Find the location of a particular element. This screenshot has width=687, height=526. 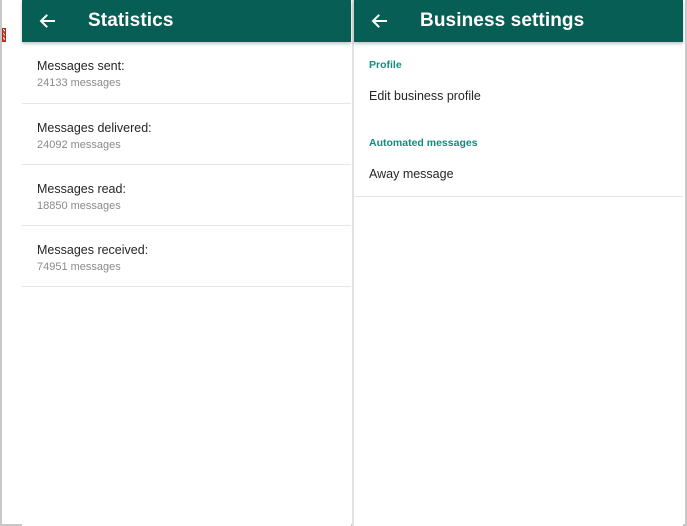

stat-value: 24092 messages is located at coordinates (79, 145).